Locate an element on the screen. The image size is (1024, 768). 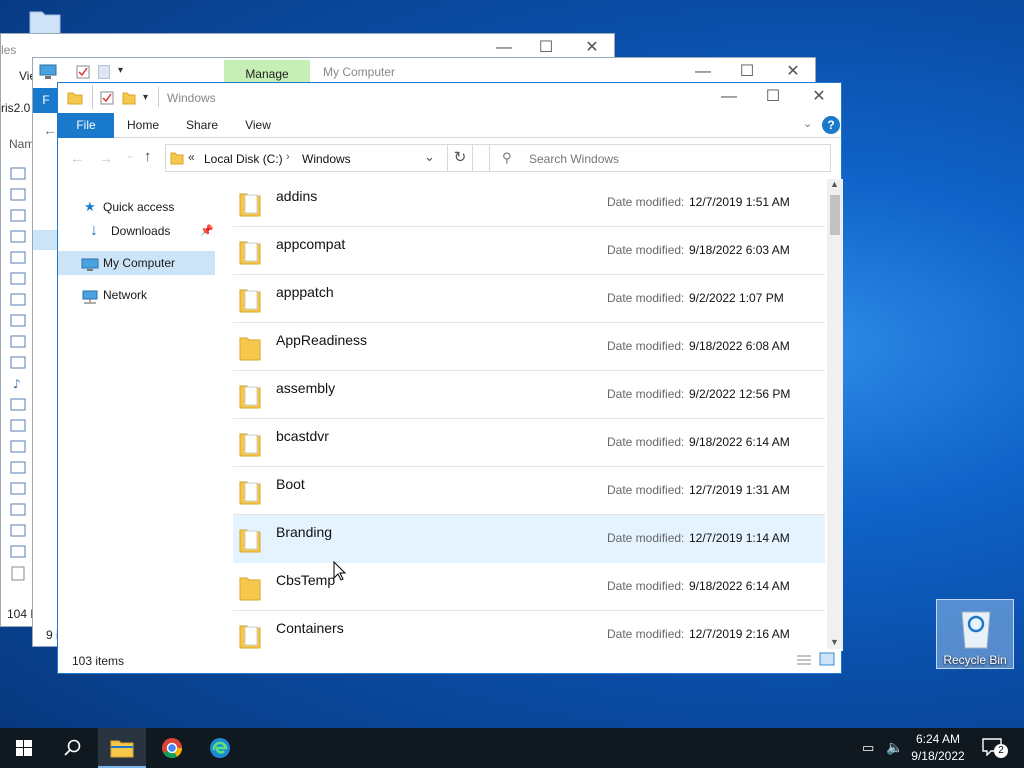
date-value: 9/2/2022 12:56 PM is located at coordinates (740, 394).